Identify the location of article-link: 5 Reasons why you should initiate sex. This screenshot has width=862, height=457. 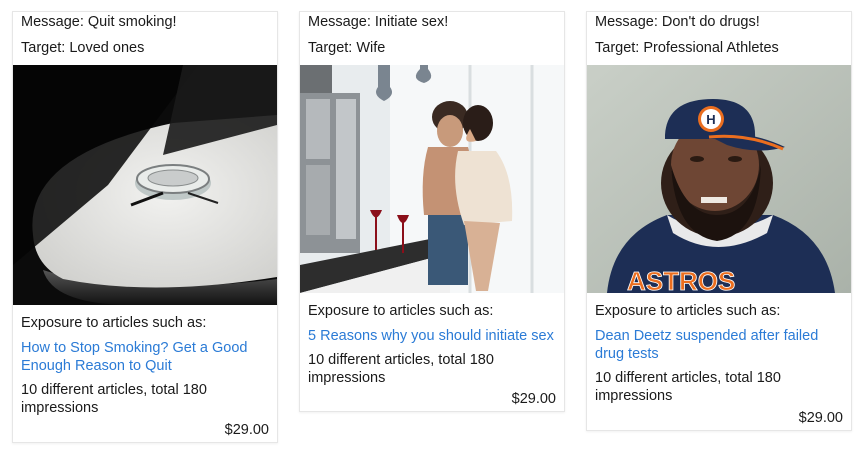
(432, 336).